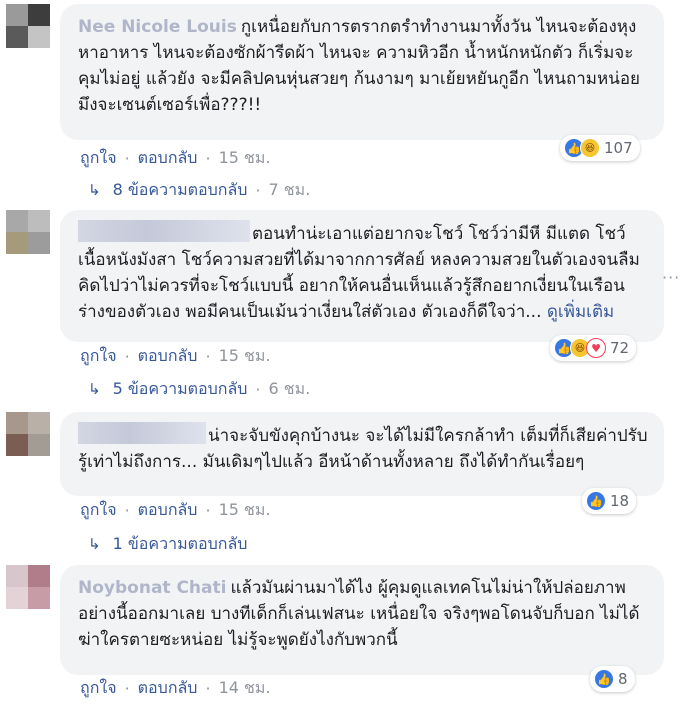 This screenshot has width=686, height=708. I want to click on replies-count: 1 ข้อความตอบกลับ, so click(180, 544).